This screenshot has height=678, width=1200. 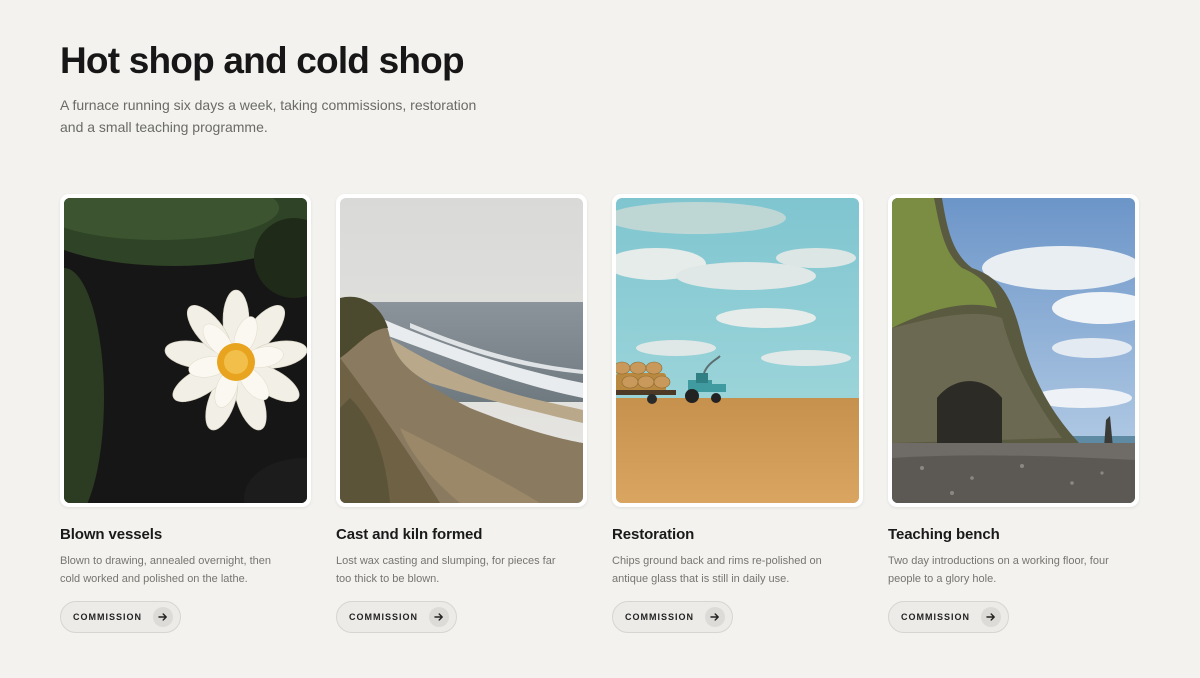 What do you see at coordinates (111, 534) in the screenshot?
I see `card-title: Blown vessels` at bounding box center [111, 534].